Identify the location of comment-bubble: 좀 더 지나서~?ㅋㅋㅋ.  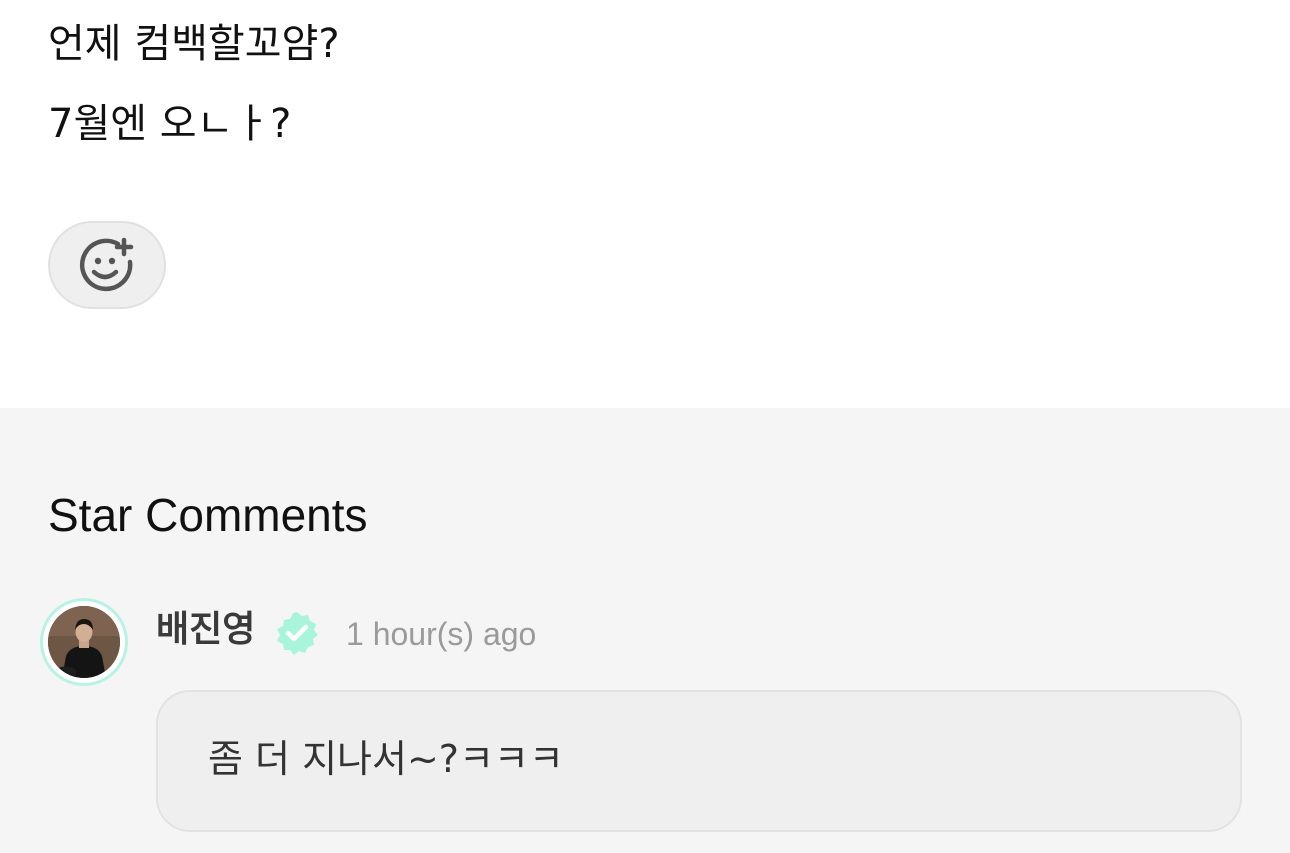
(699, 761).